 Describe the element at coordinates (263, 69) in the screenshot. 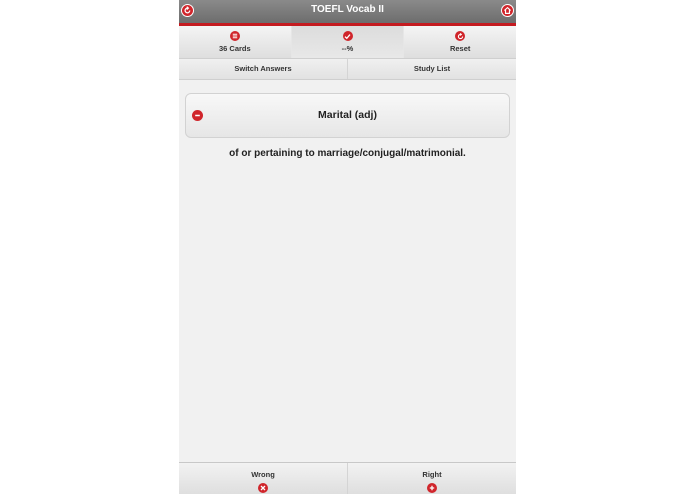

I see `switch-answers-button: Switch Answers` at that location.